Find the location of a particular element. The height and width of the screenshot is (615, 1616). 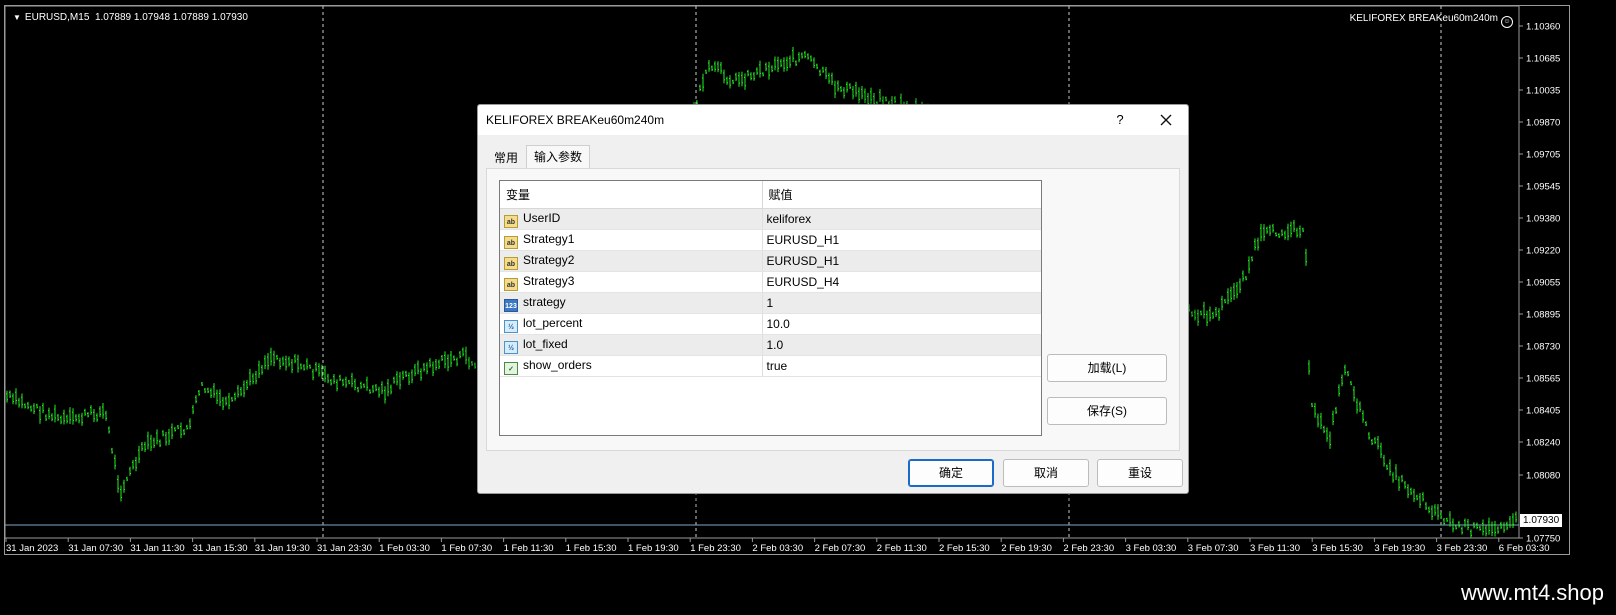

param-value-cell: 10.0 is located at coordinates (901, 324).